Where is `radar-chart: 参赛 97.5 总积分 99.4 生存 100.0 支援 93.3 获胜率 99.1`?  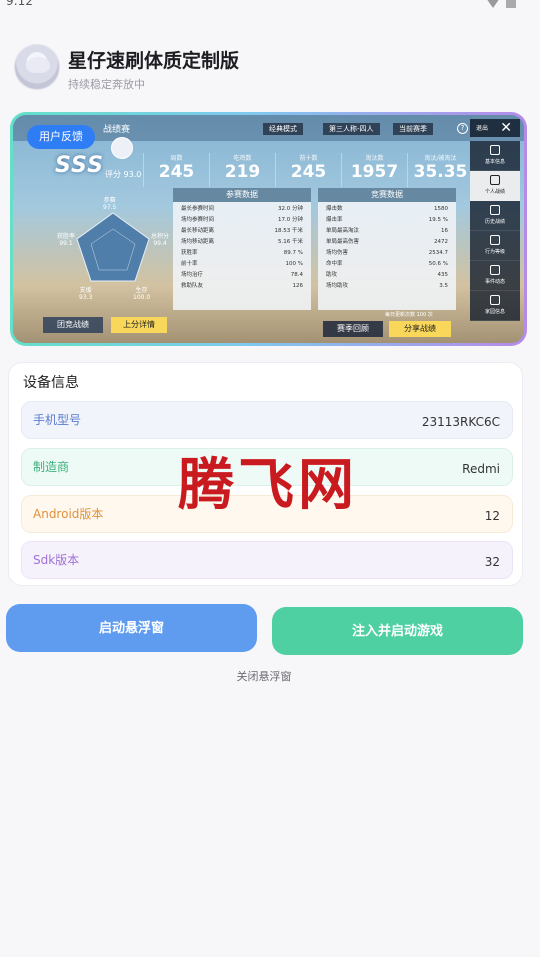
radar-chart: 参赛 97.5 总积分 99.4 生存 100.0 支援 93.3 获胜率 99.1 is located at coordinates (113, 250).